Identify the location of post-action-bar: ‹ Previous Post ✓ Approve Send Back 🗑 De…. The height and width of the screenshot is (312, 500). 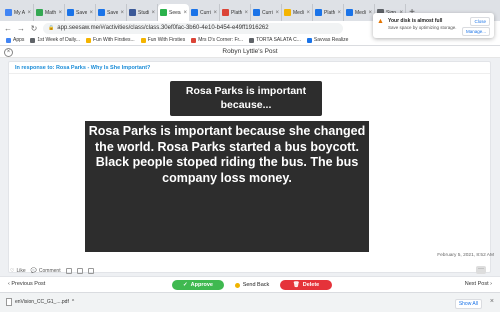
(250, 284).